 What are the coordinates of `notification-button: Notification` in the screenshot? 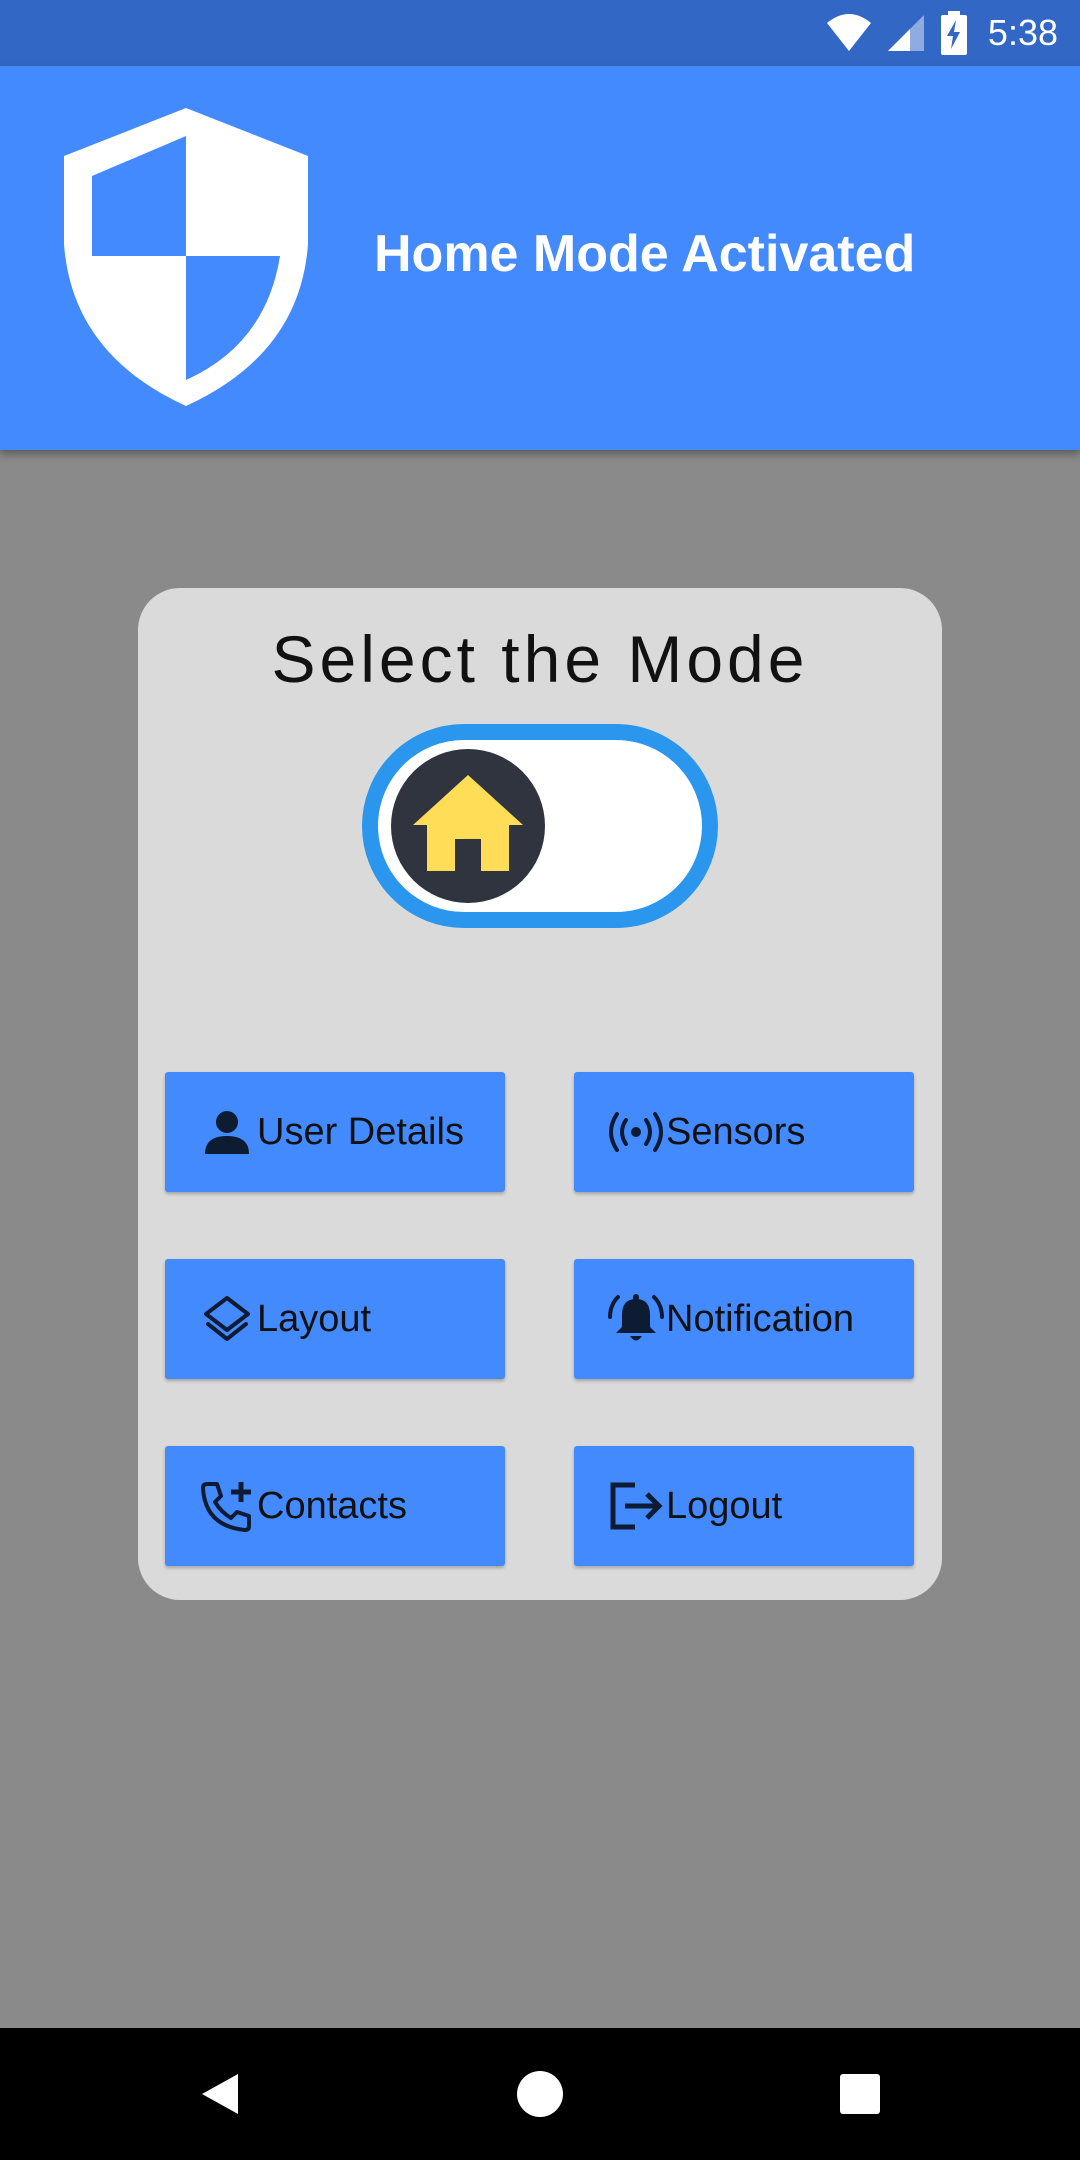 It's located at (744, 1319).